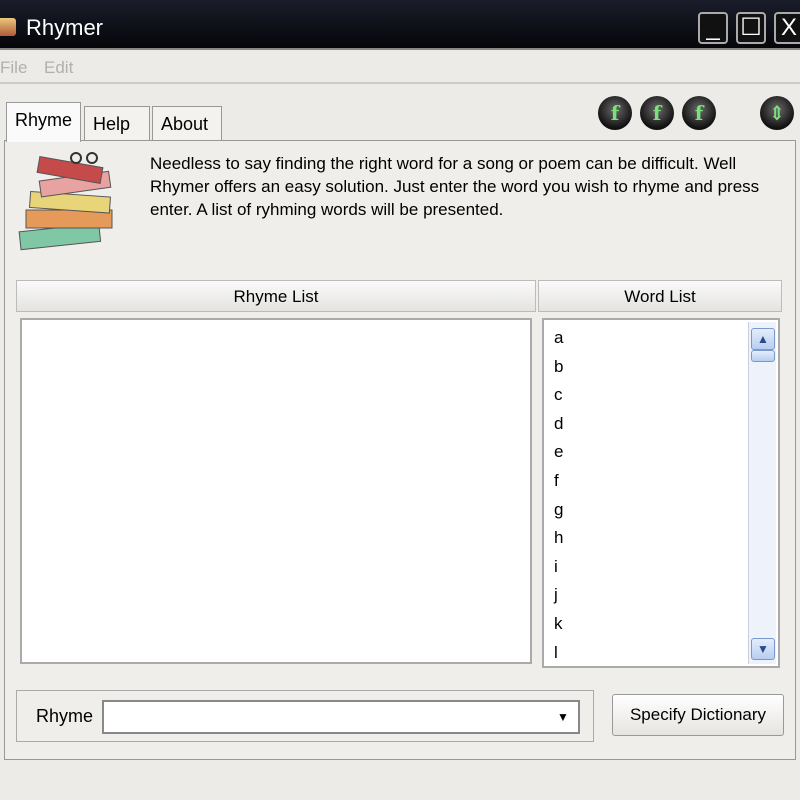 The image size is (800, 800). What do you see at coordinates (558, 395) in the screenshot?
I see `word-list-item: c` at bounding box center [558, 395].